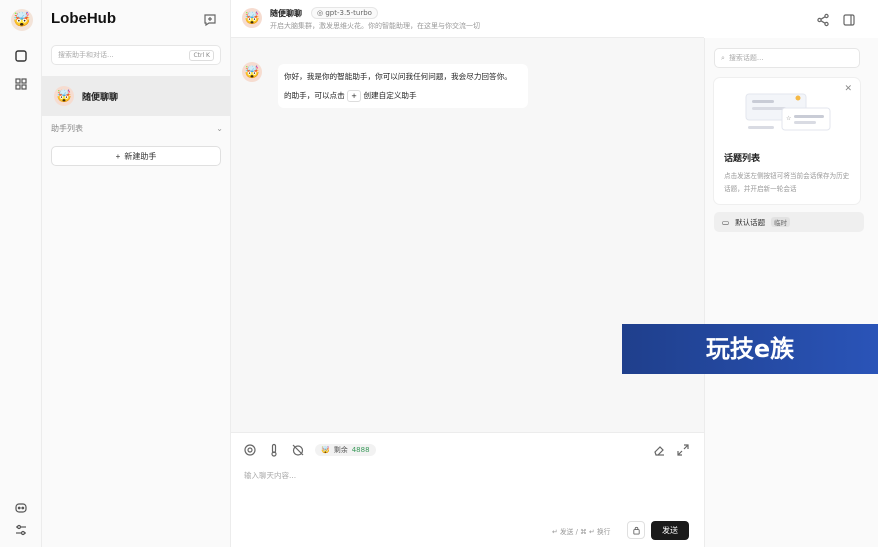 This screenshot has height=547, width=878. I want to click on new-chat-icon, so click(210, 20).